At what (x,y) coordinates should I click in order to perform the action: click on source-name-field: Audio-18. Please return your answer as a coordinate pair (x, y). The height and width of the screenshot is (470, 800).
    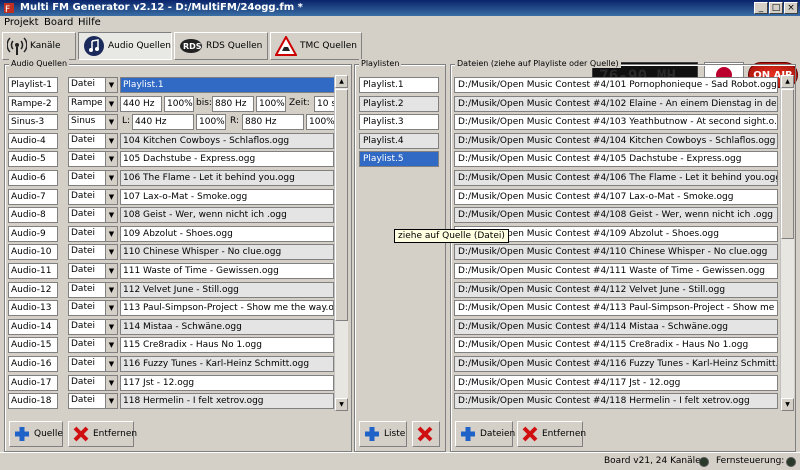
    Looking at the image, I should click on (33, 401).